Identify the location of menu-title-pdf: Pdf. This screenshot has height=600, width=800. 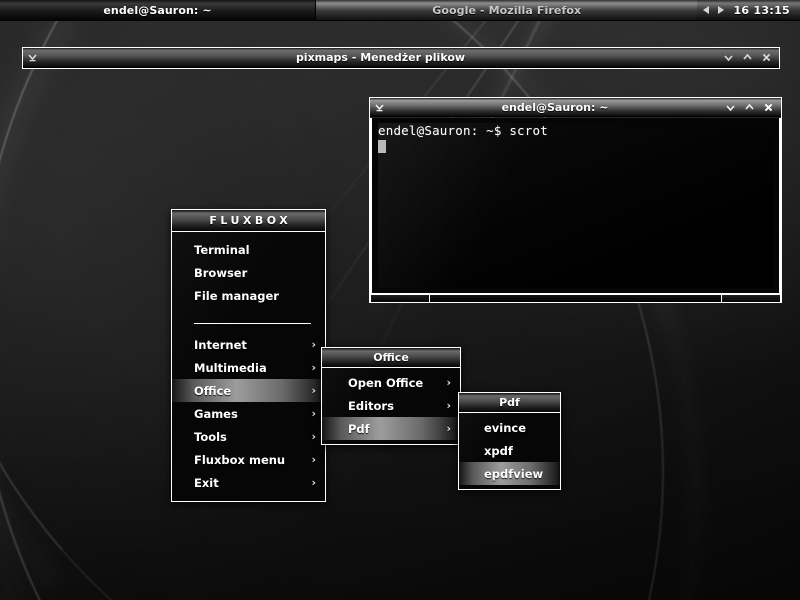
(509, 403).